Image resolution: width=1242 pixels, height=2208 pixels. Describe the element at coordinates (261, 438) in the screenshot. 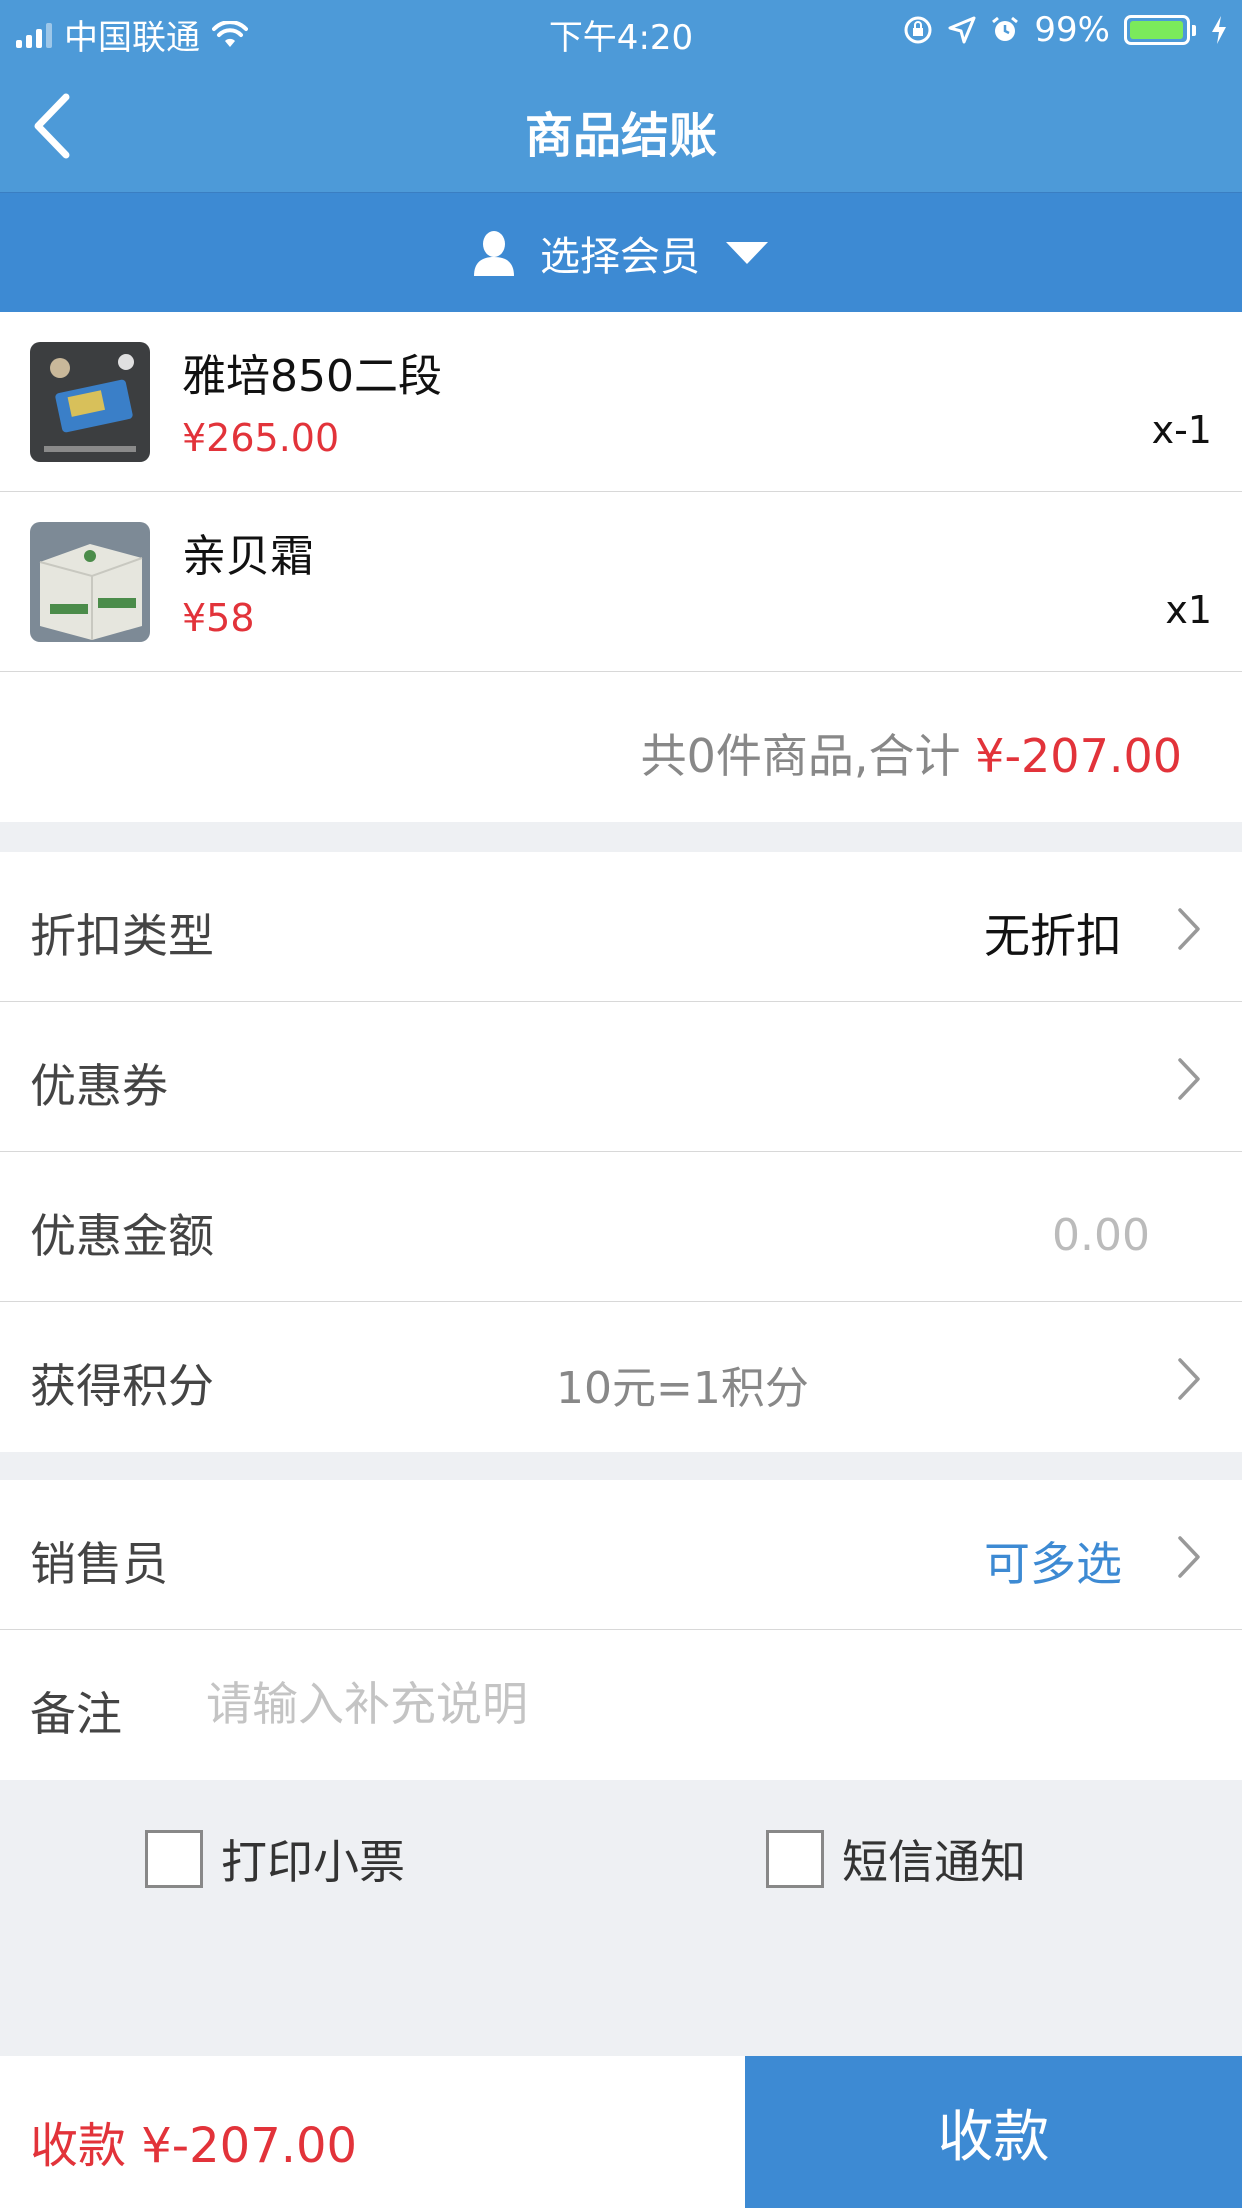

I see `product-price: ¥265.00` at that location.